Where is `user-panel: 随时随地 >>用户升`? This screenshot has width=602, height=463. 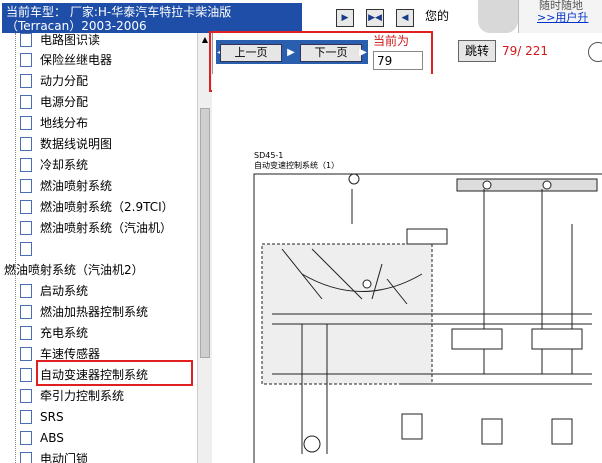
user-panel: 随时随地 >>用户升 is located at coordinates (560, 16).